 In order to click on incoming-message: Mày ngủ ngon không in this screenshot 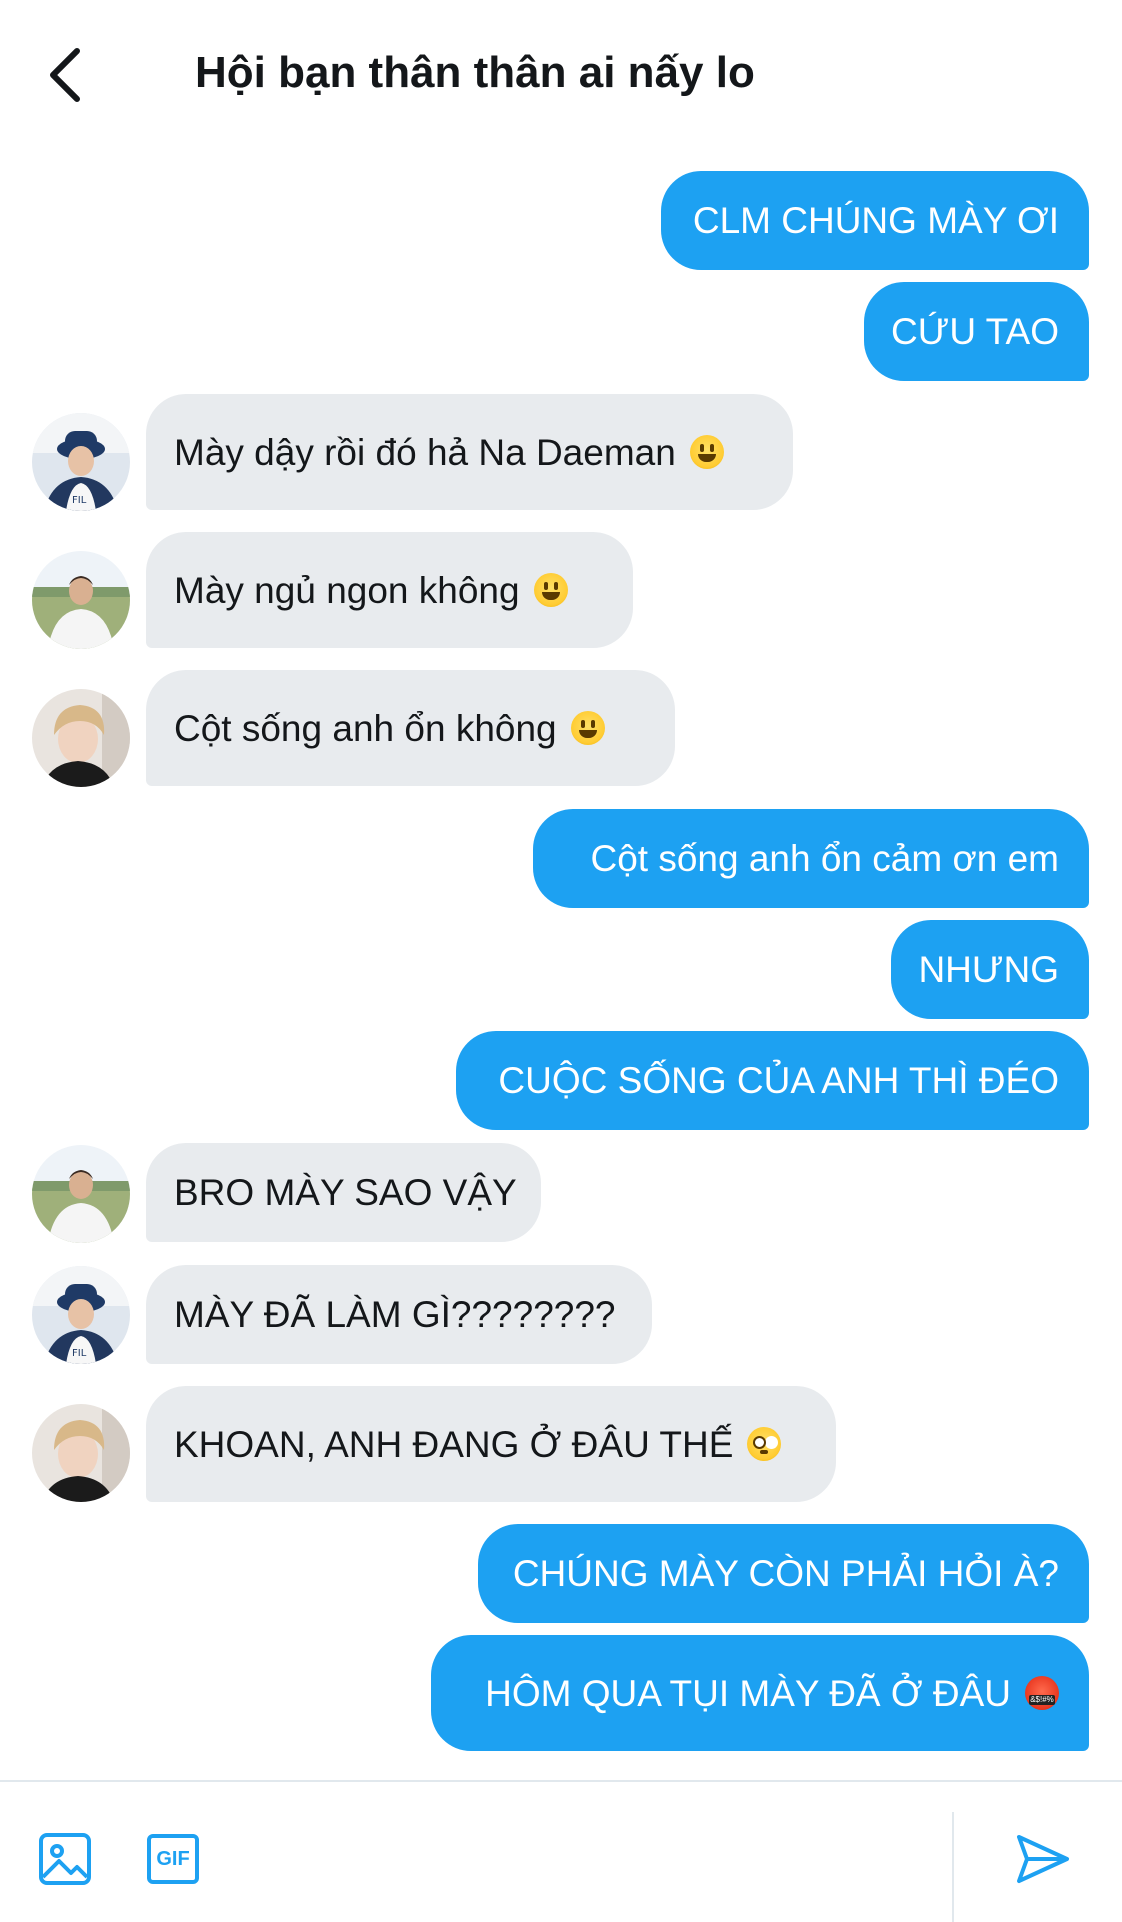, I will do `click(389, 590)`.